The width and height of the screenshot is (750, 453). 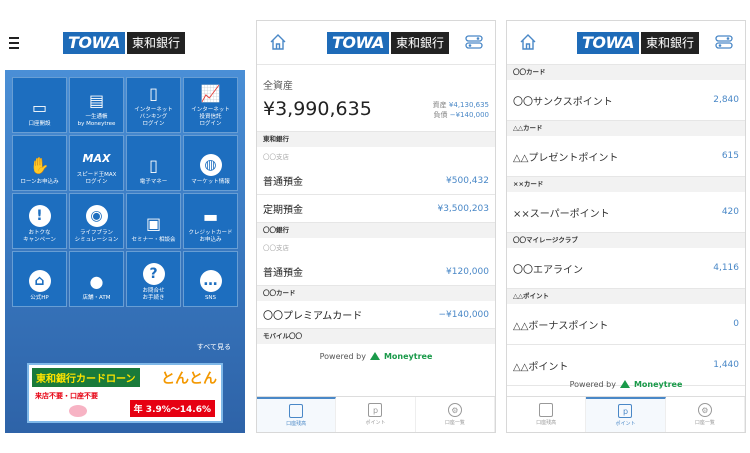 What do you see at coordinates (96, 100) in the screenshot?
I see `bank-icon: ▤` at bounding box center [96, 100].